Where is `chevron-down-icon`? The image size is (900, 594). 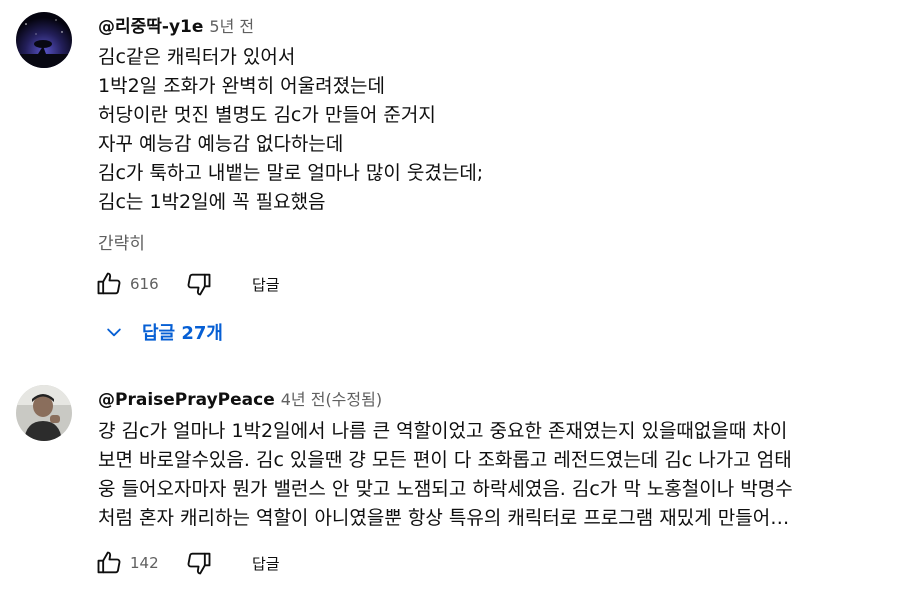 chevron-down-icon is located at coordinates (114, 332).